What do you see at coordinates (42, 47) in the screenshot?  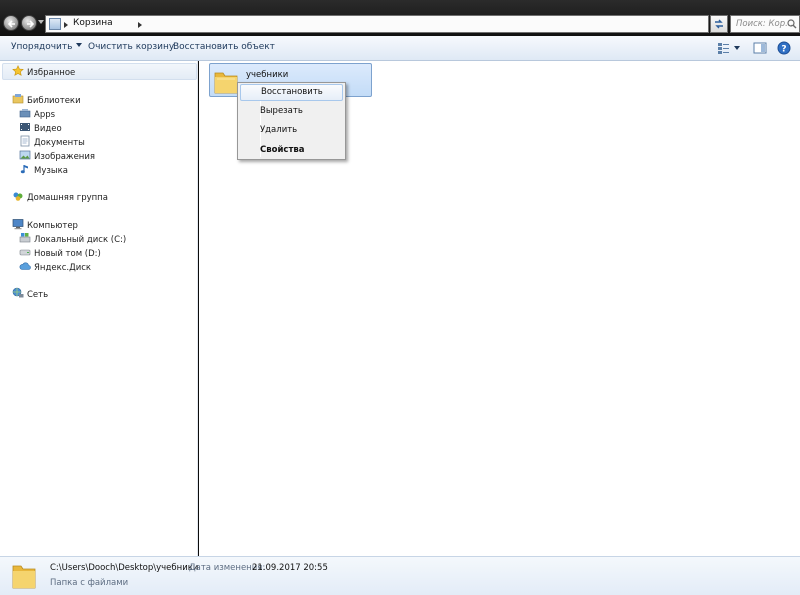 I see `organize-label: Упорядочить` at bounding box center [42, 47].